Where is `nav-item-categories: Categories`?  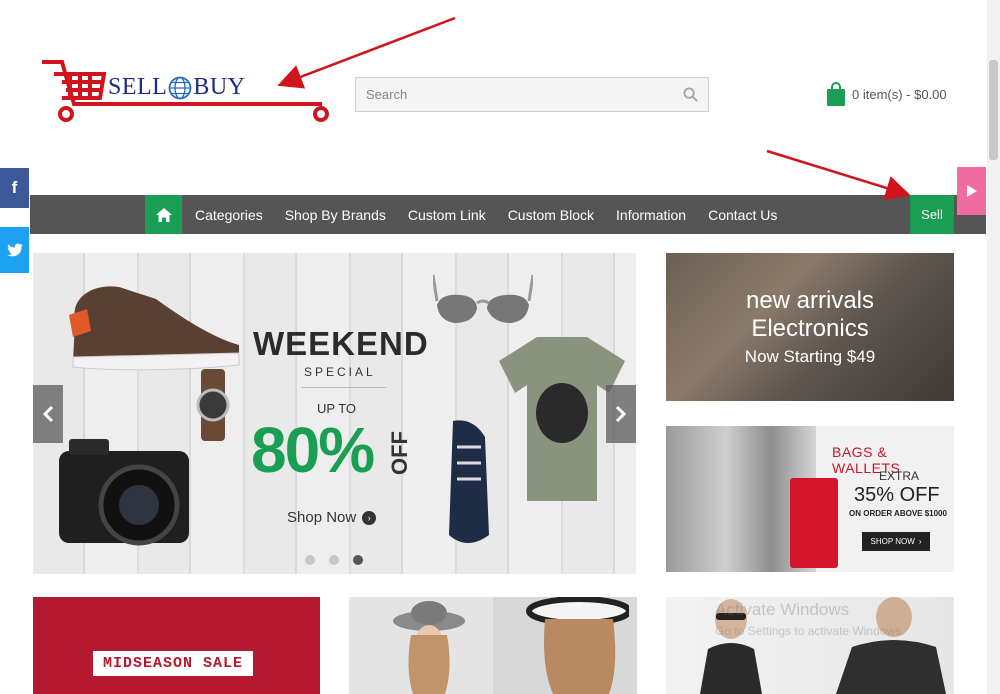
nav-item-categories: Categories is located at coordinates (229, 215).